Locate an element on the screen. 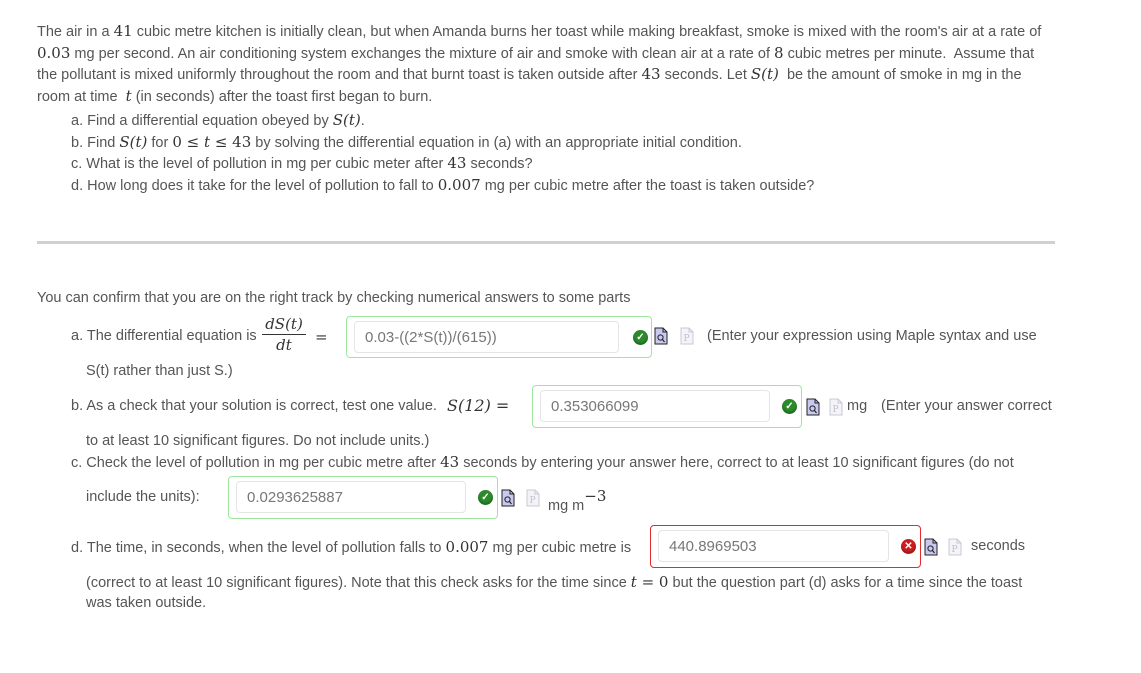 The width and height of the screenshot is (1141, 673). part-c-label-continued: include the units): is located at coordinates (143, 497).